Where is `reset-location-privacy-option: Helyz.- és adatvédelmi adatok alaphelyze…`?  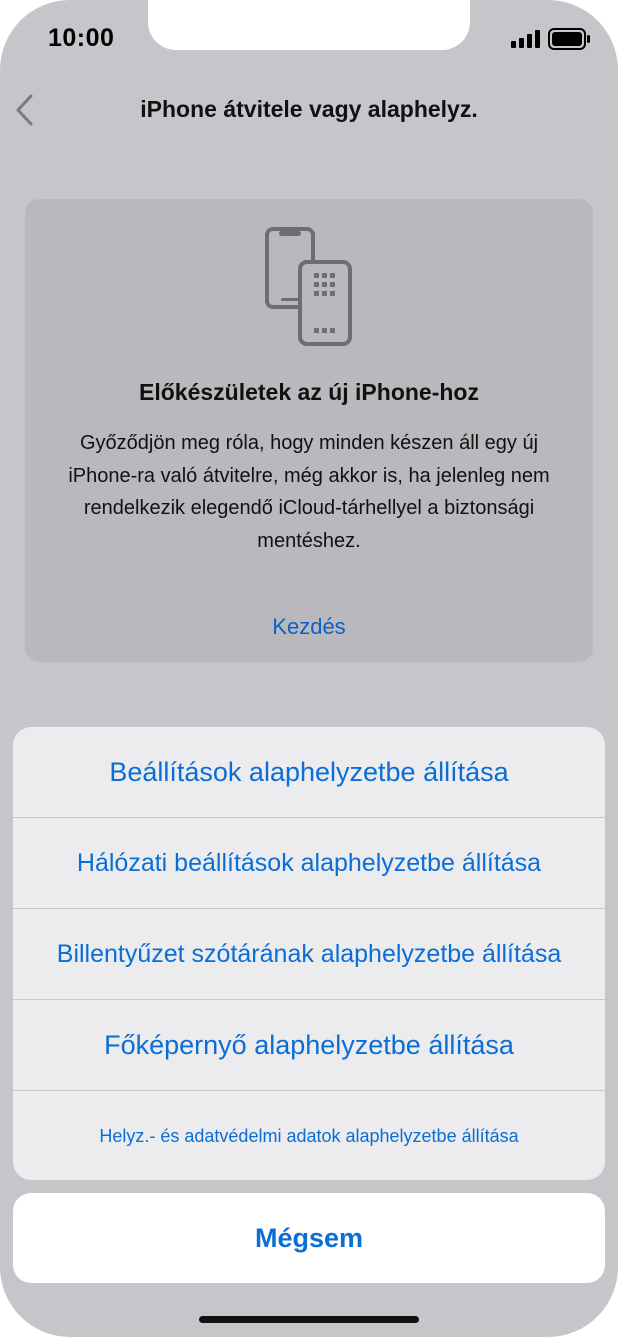
reset-location-privacy-option: Helyz.- és adatvédelmi adatok alaphelyze… is located at coordinates (309, 1135).